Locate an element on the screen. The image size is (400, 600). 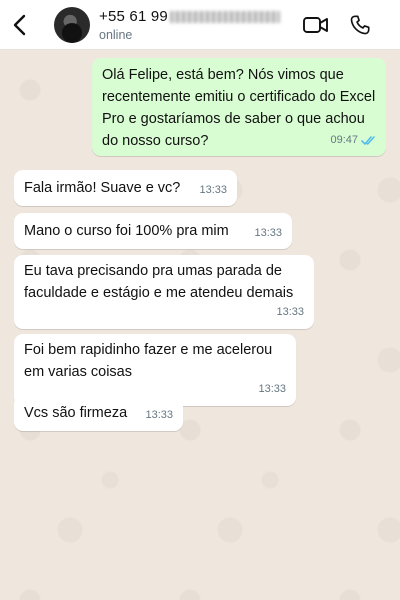
message-text: Vcs são firmeza is located at coordinates (76, 413).